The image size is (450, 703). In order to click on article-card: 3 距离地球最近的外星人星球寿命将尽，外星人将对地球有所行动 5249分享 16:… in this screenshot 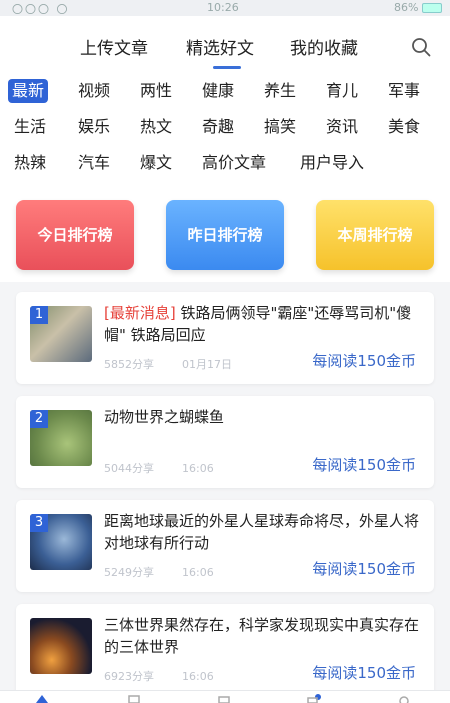, I will do `click(225, 546)`.